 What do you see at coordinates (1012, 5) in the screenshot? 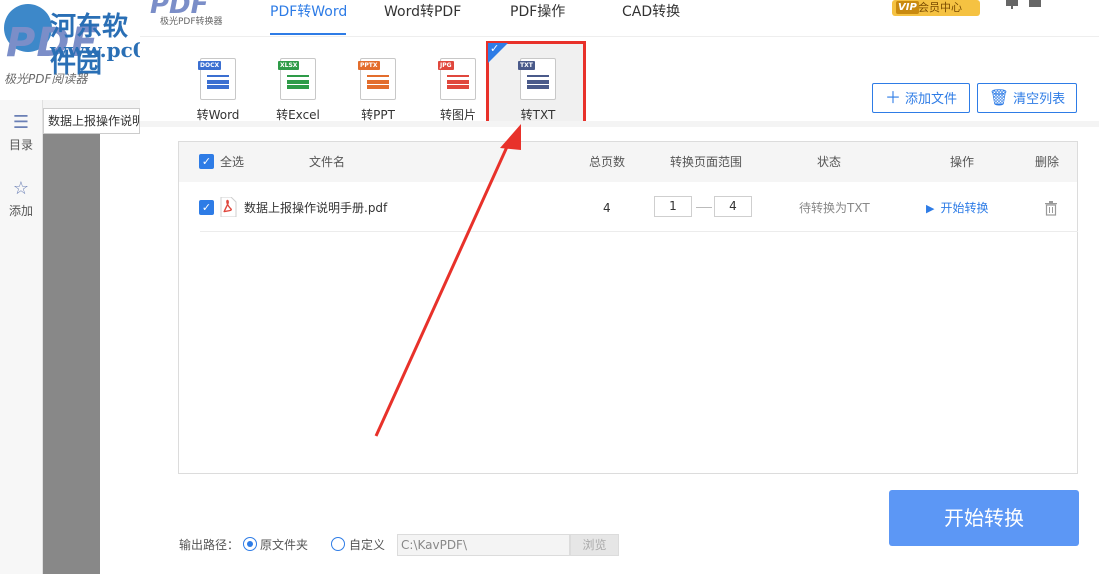
I see `monitor-icon` at bounding box center [1012, 5].